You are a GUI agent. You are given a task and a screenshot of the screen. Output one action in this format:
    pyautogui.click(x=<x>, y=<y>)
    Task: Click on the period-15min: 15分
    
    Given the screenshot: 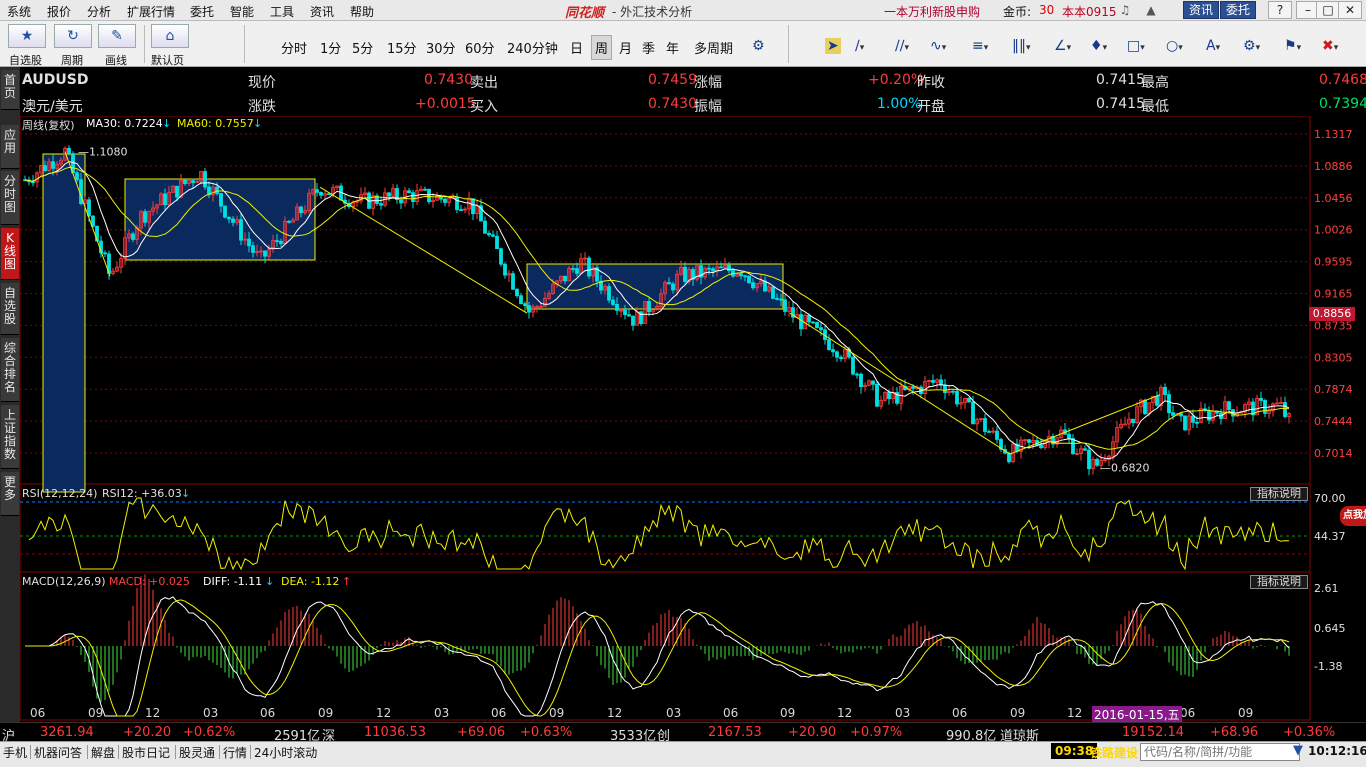 What is the action you would take?
    pyautogui.click(x=402, y=47)
    